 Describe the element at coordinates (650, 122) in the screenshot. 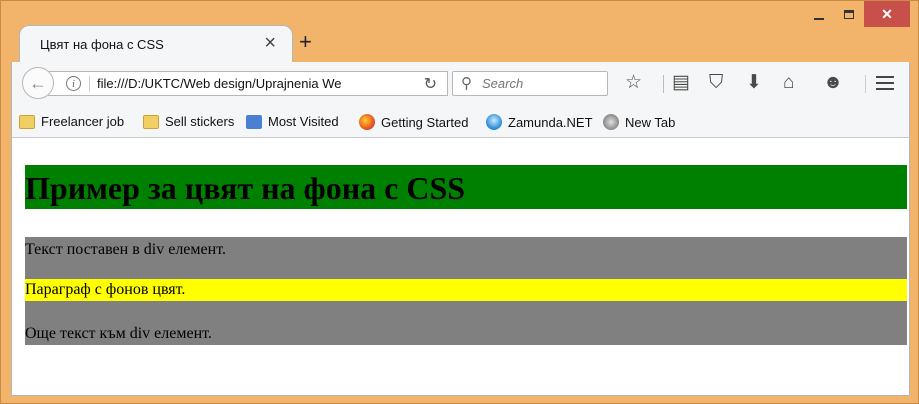

I see `bookmark-label: New Tab` at that location.